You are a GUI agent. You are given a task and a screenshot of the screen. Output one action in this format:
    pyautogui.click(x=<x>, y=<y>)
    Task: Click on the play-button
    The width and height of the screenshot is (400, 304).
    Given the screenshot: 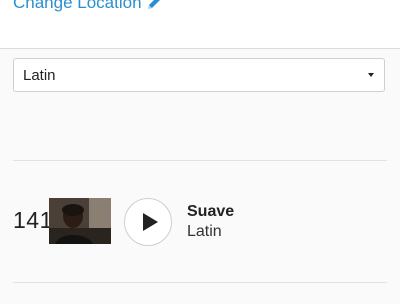 What is the action you would take?
    pyautogui.click(x=148, y=222)
    